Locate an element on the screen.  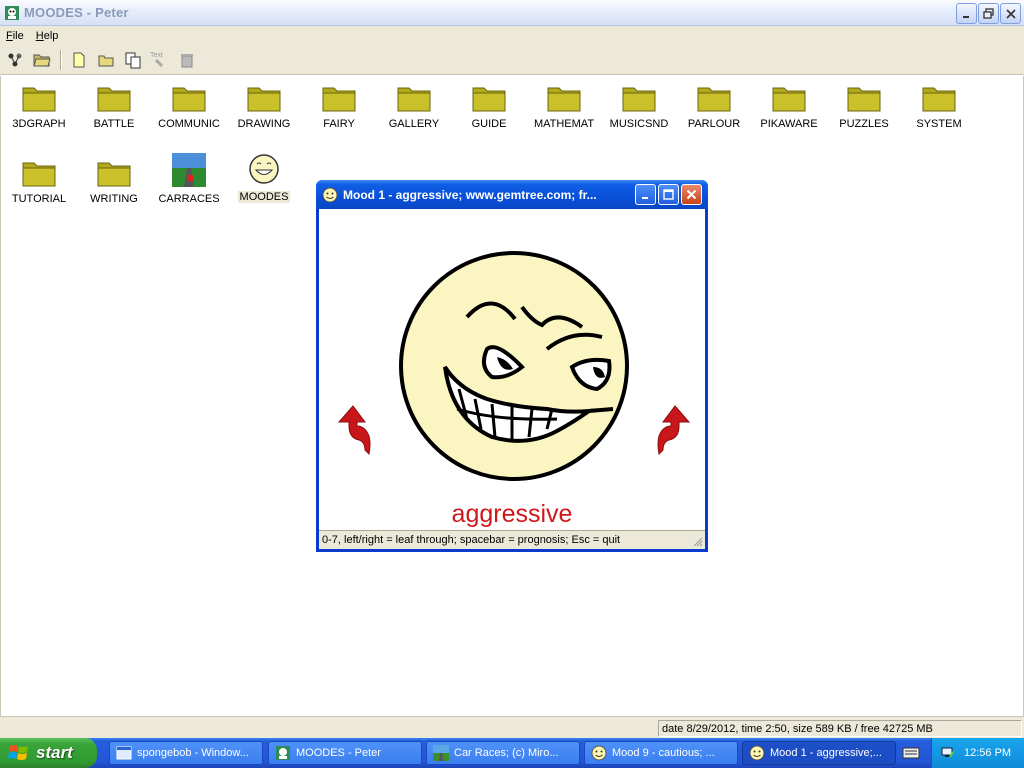
resize-grip-icon is located at coordinates (697, 541).